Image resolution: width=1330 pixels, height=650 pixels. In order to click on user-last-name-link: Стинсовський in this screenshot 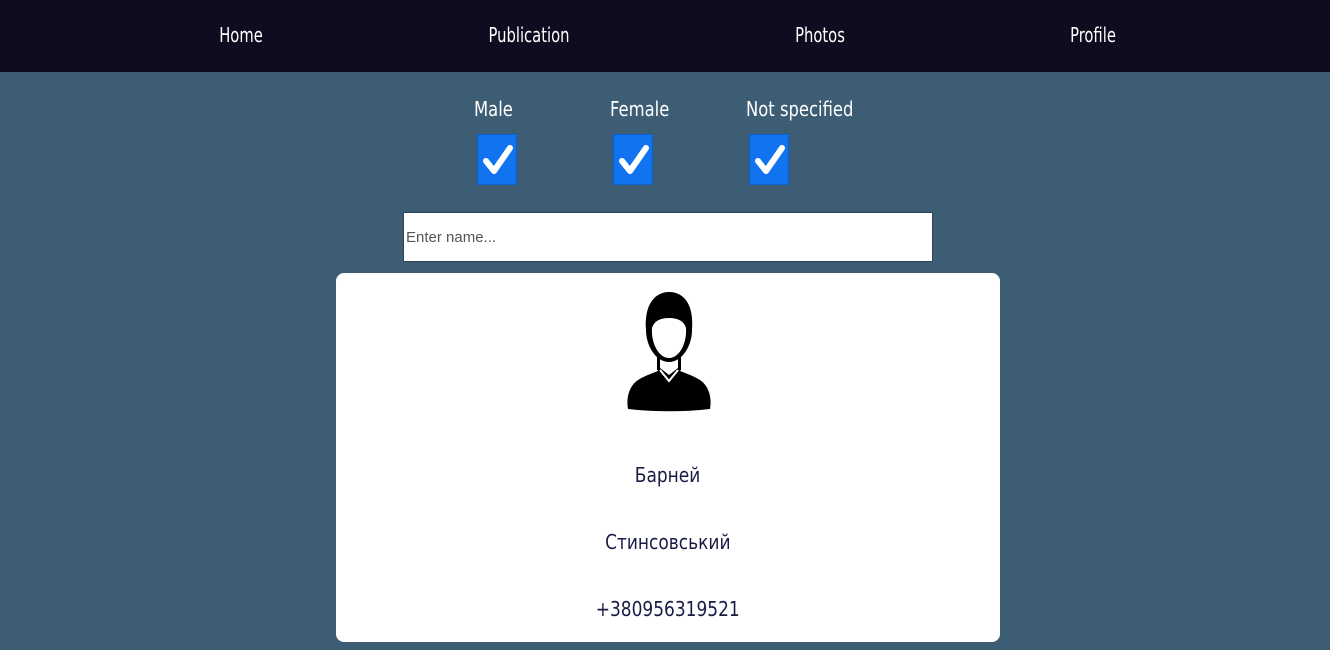, I will do `click(668, 542)`.